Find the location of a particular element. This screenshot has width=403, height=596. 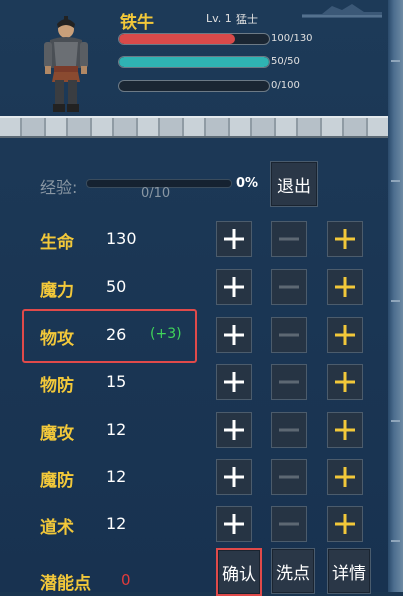

stat-label: 魔防 is located at coordinates (57, 481).